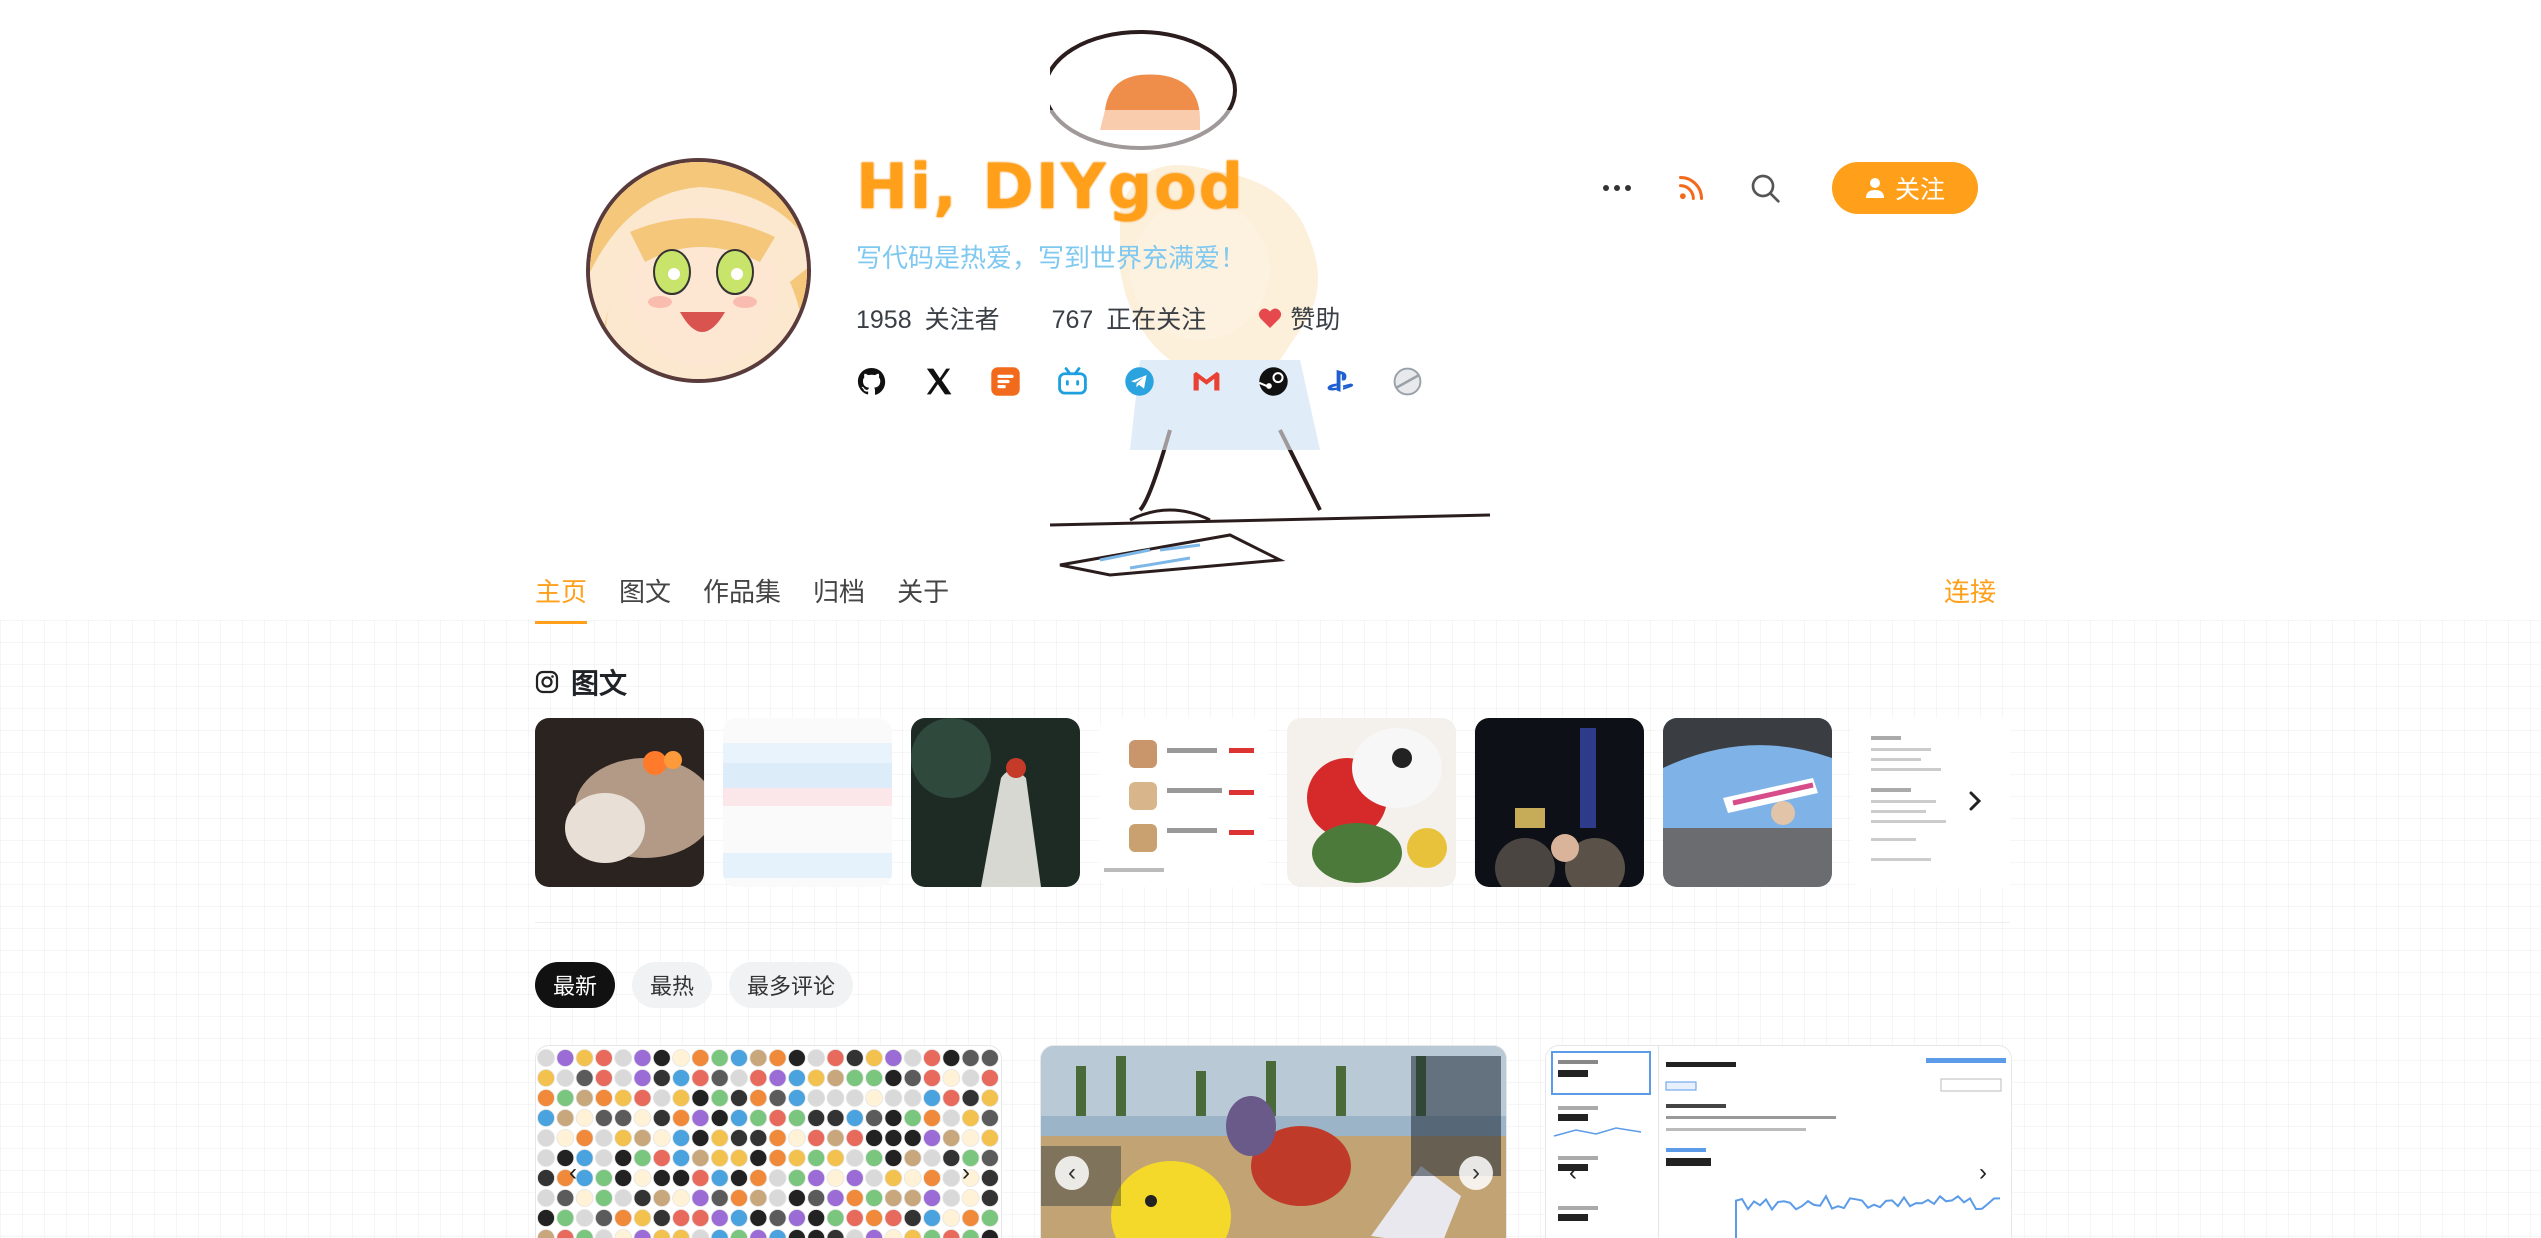  I want to click on chevron-right-icon, so click(1975, 801).